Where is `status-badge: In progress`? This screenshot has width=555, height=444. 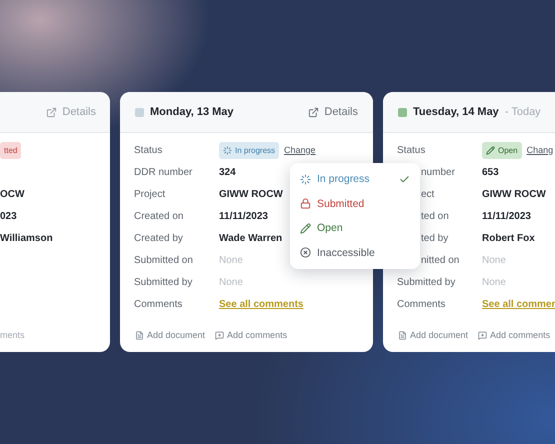
status-badge: In progress is located at coordinates (249, 150).